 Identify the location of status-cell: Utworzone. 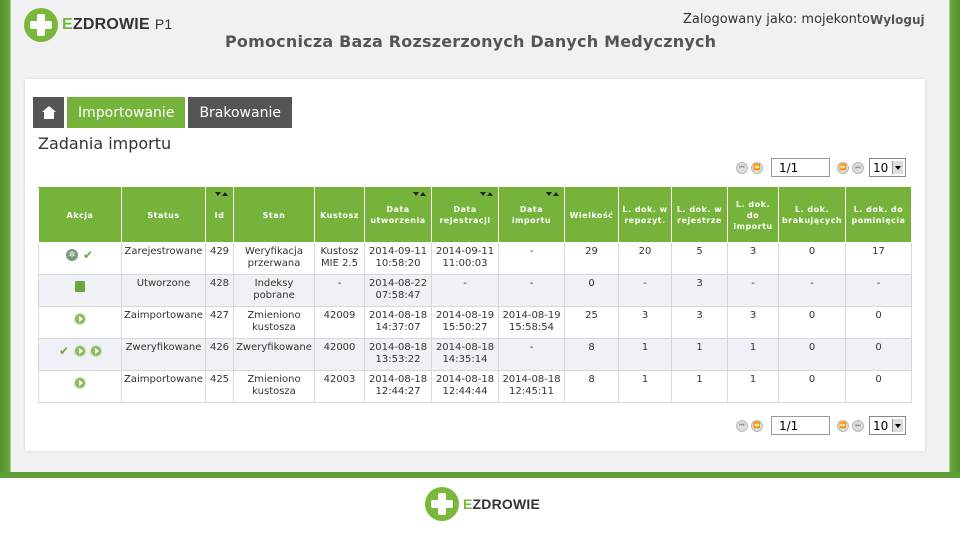
(163, 290).